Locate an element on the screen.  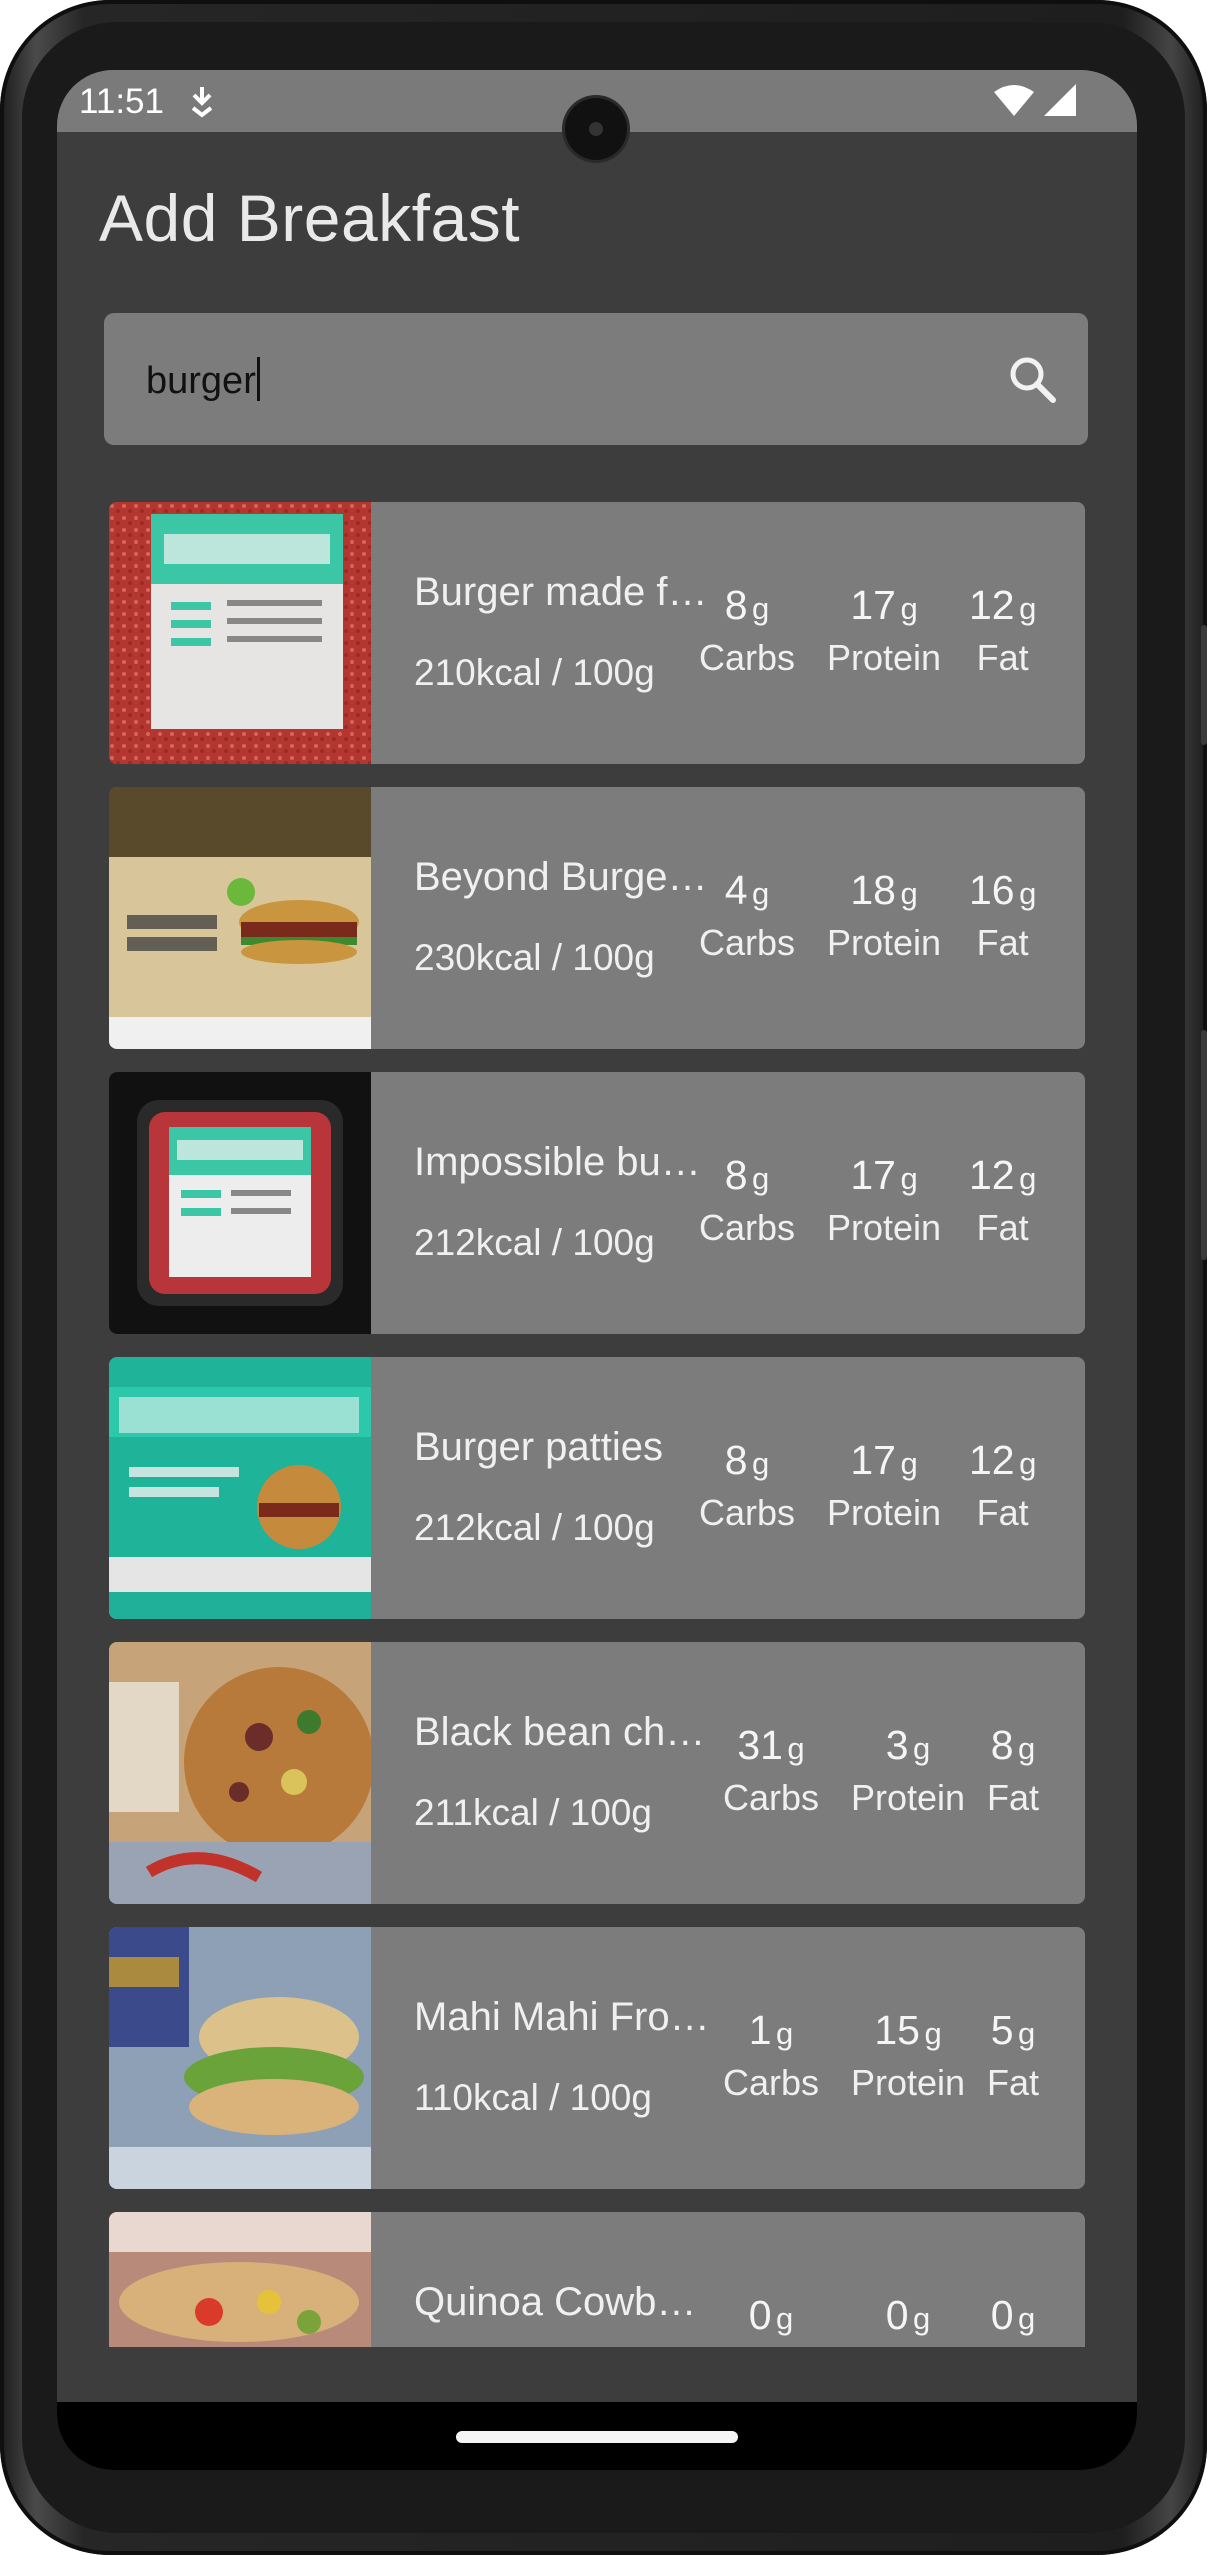
protein-value: 3 g Protein is located at coordinates (908, 1770).